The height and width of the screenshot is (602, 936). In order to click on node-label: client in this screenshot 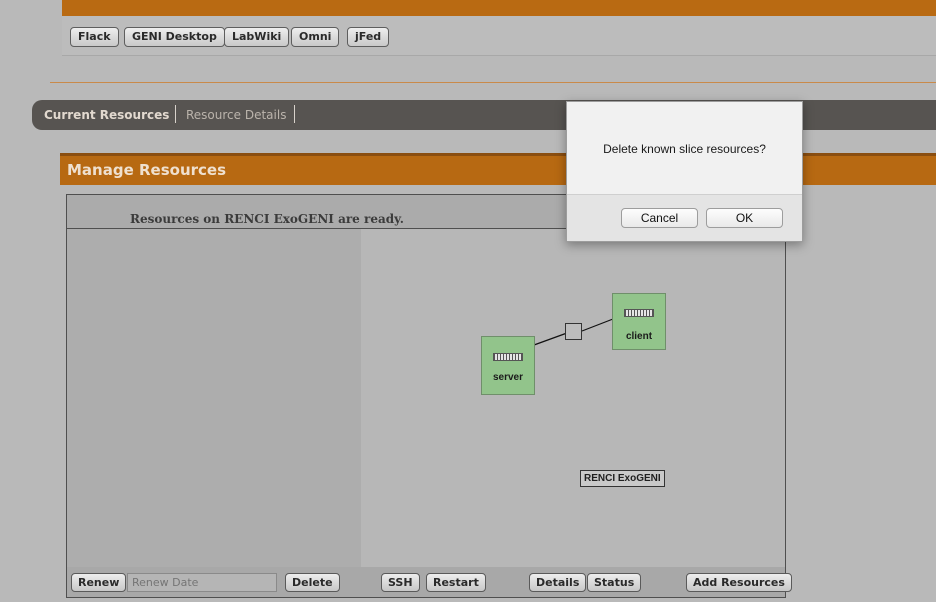, I will do `click(639, 336)`.